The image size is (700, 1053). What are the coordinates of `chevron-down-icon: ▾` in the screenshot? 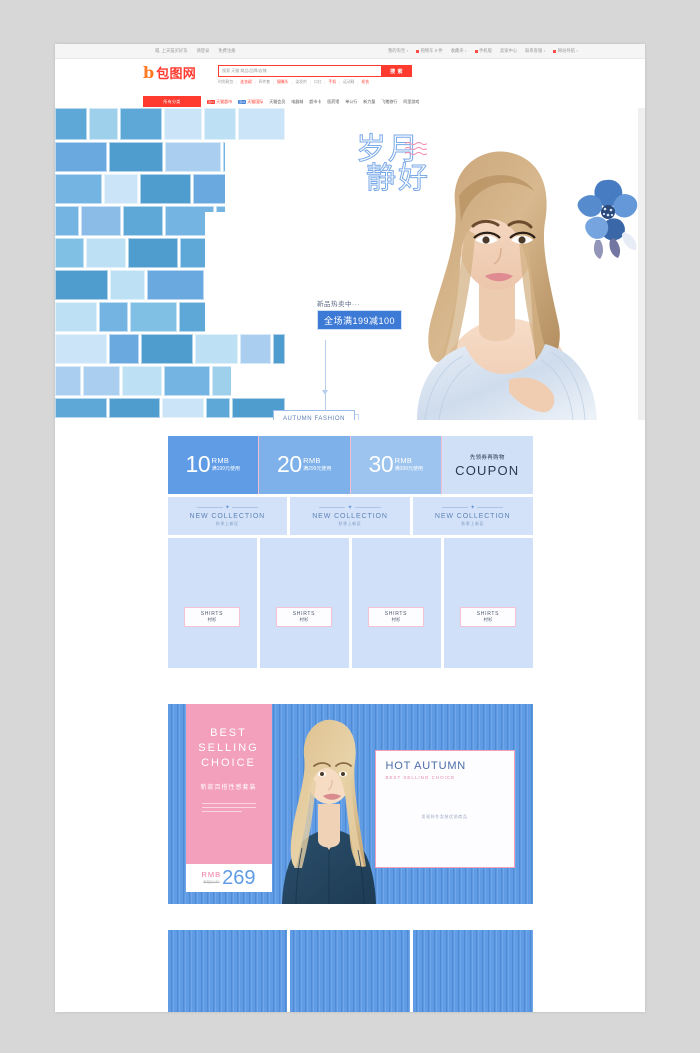 It's located at (544, 51).